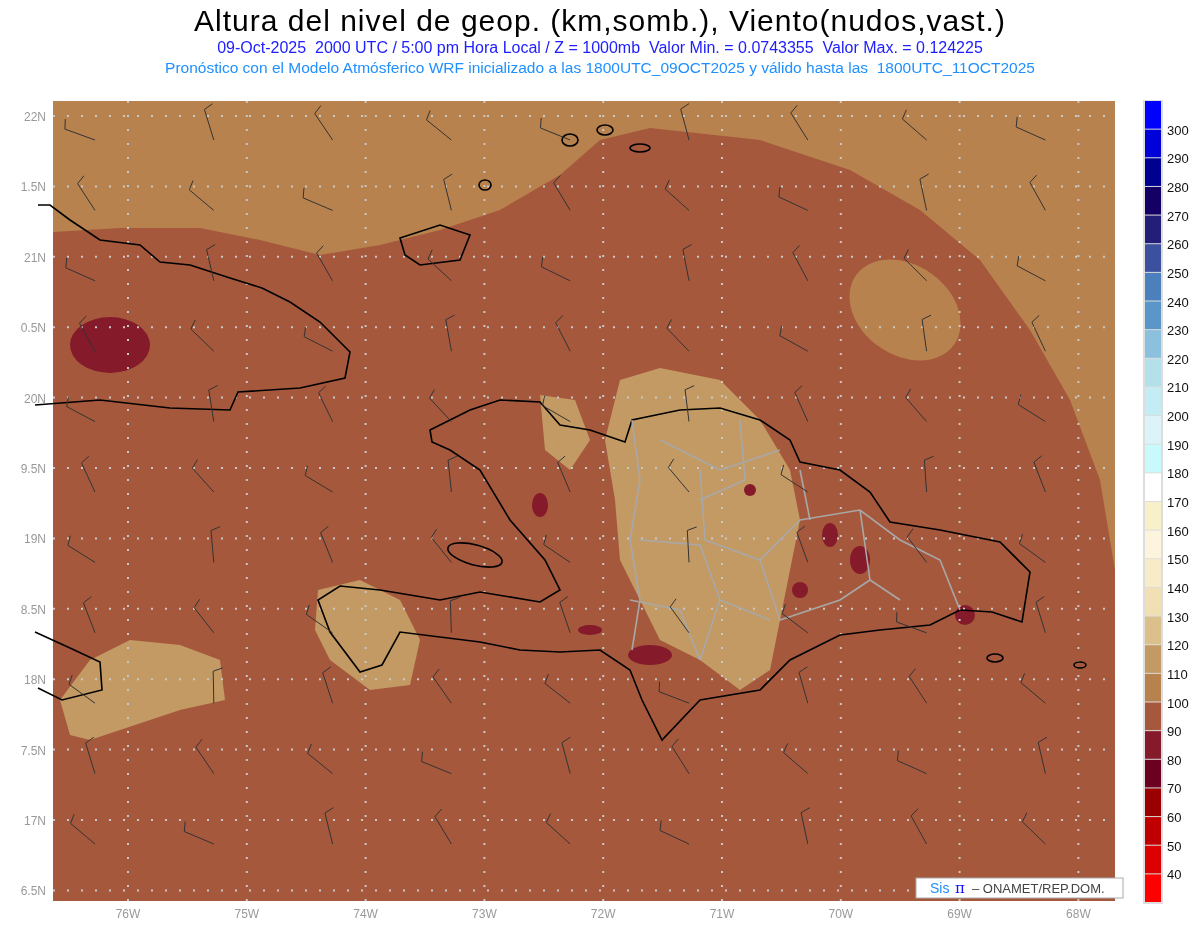 The image size is (1200, 927). I want to click on colorbar-label: 280, so click(1178, 187).